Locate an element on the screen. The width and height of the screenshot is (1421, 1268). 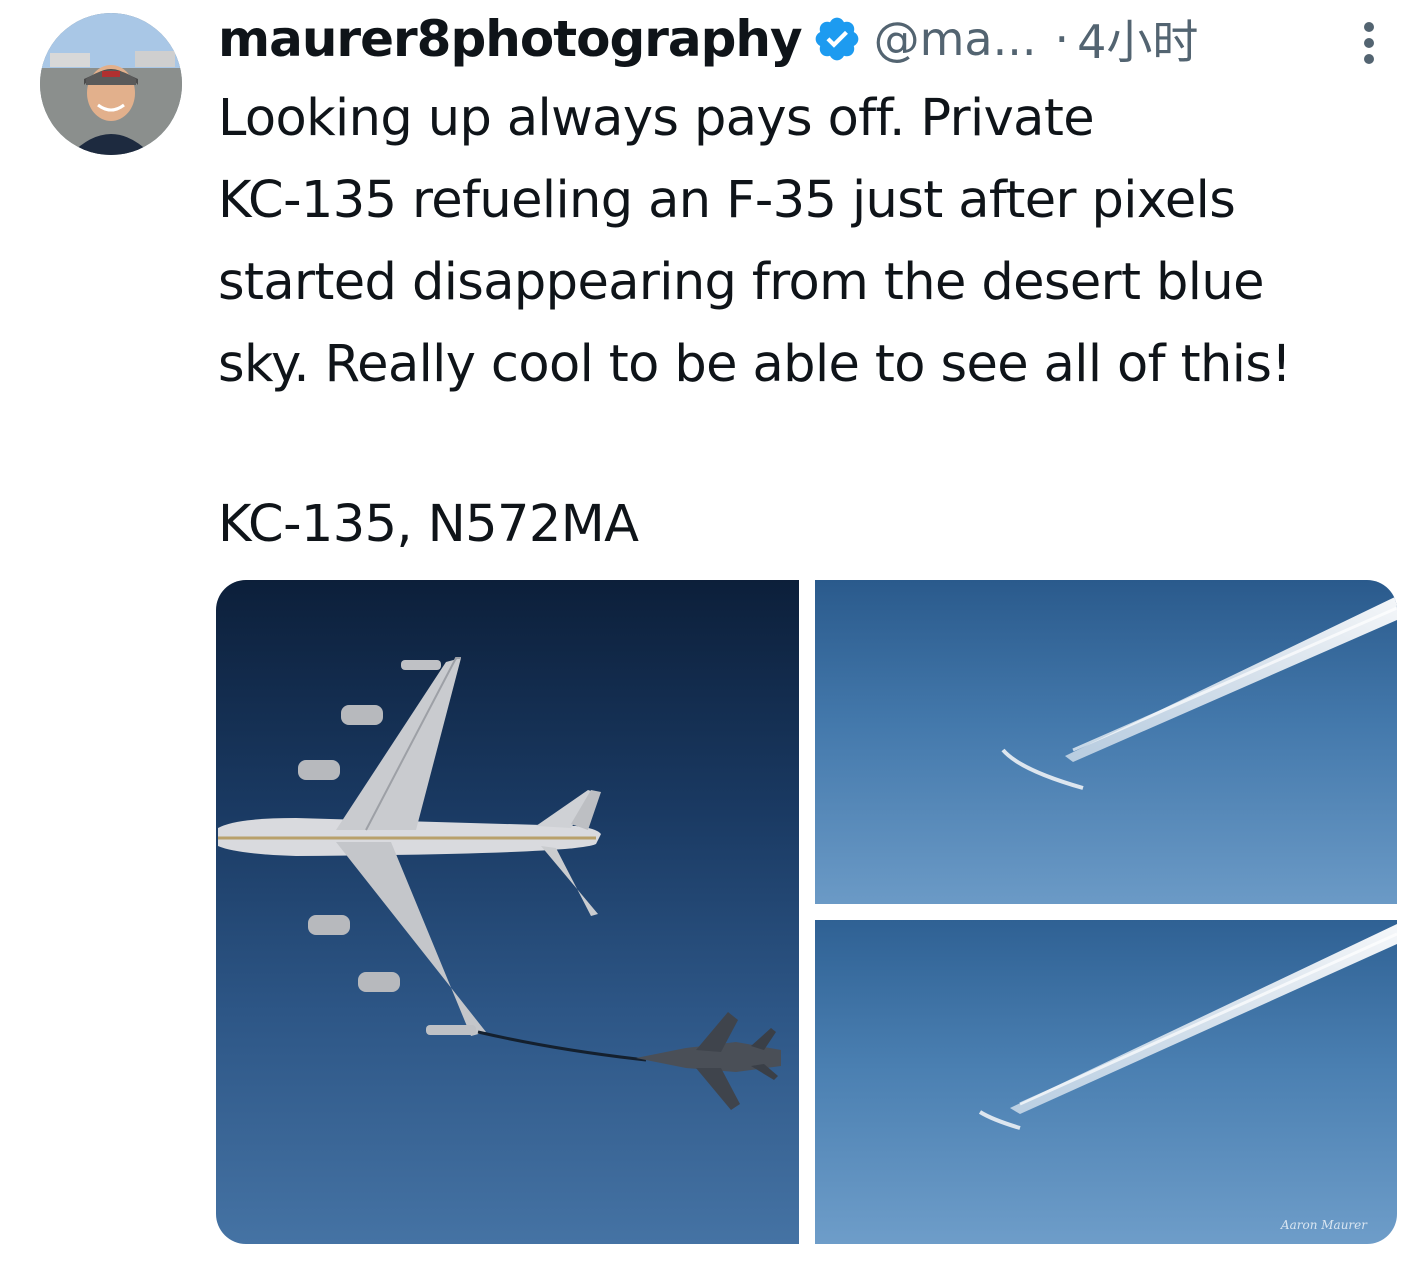
tweet-text-line2: KC-135, N572MA is located at coordinates (428, 524).